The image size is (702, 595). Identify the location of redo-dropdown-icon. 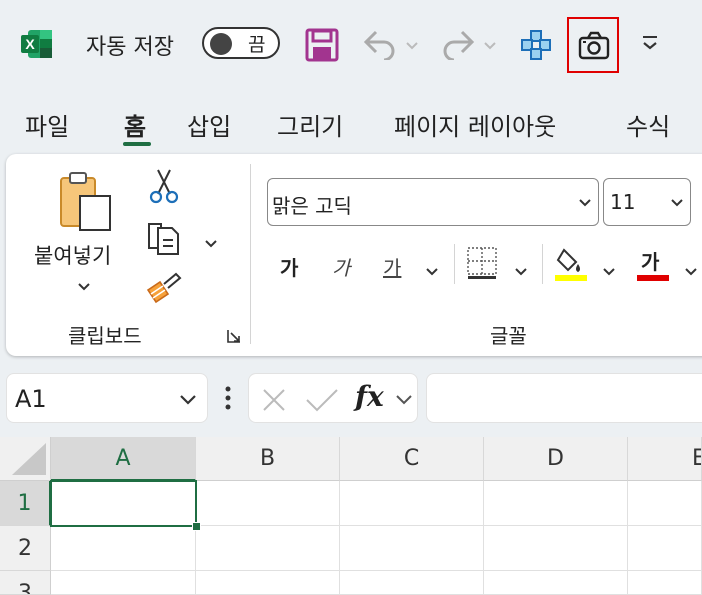
(490, 45).